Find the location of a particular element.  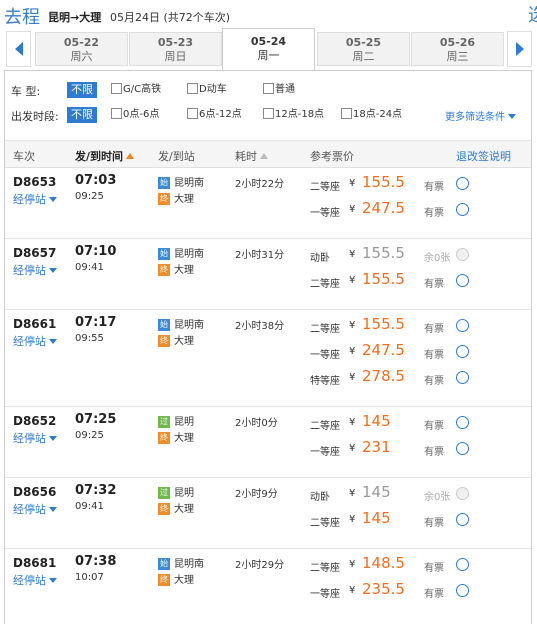

page-title: 去程 is located at coordinates (22, 17).